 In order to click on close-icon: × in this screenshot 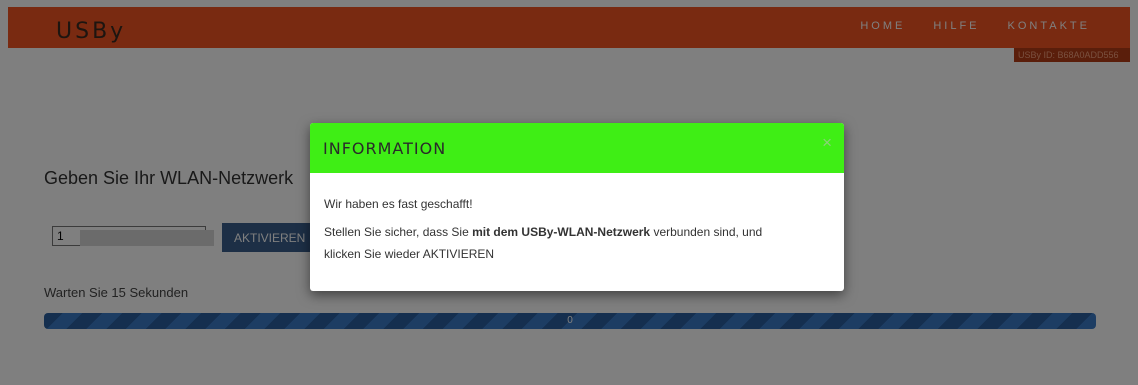, I will do `click(827, 143)`.